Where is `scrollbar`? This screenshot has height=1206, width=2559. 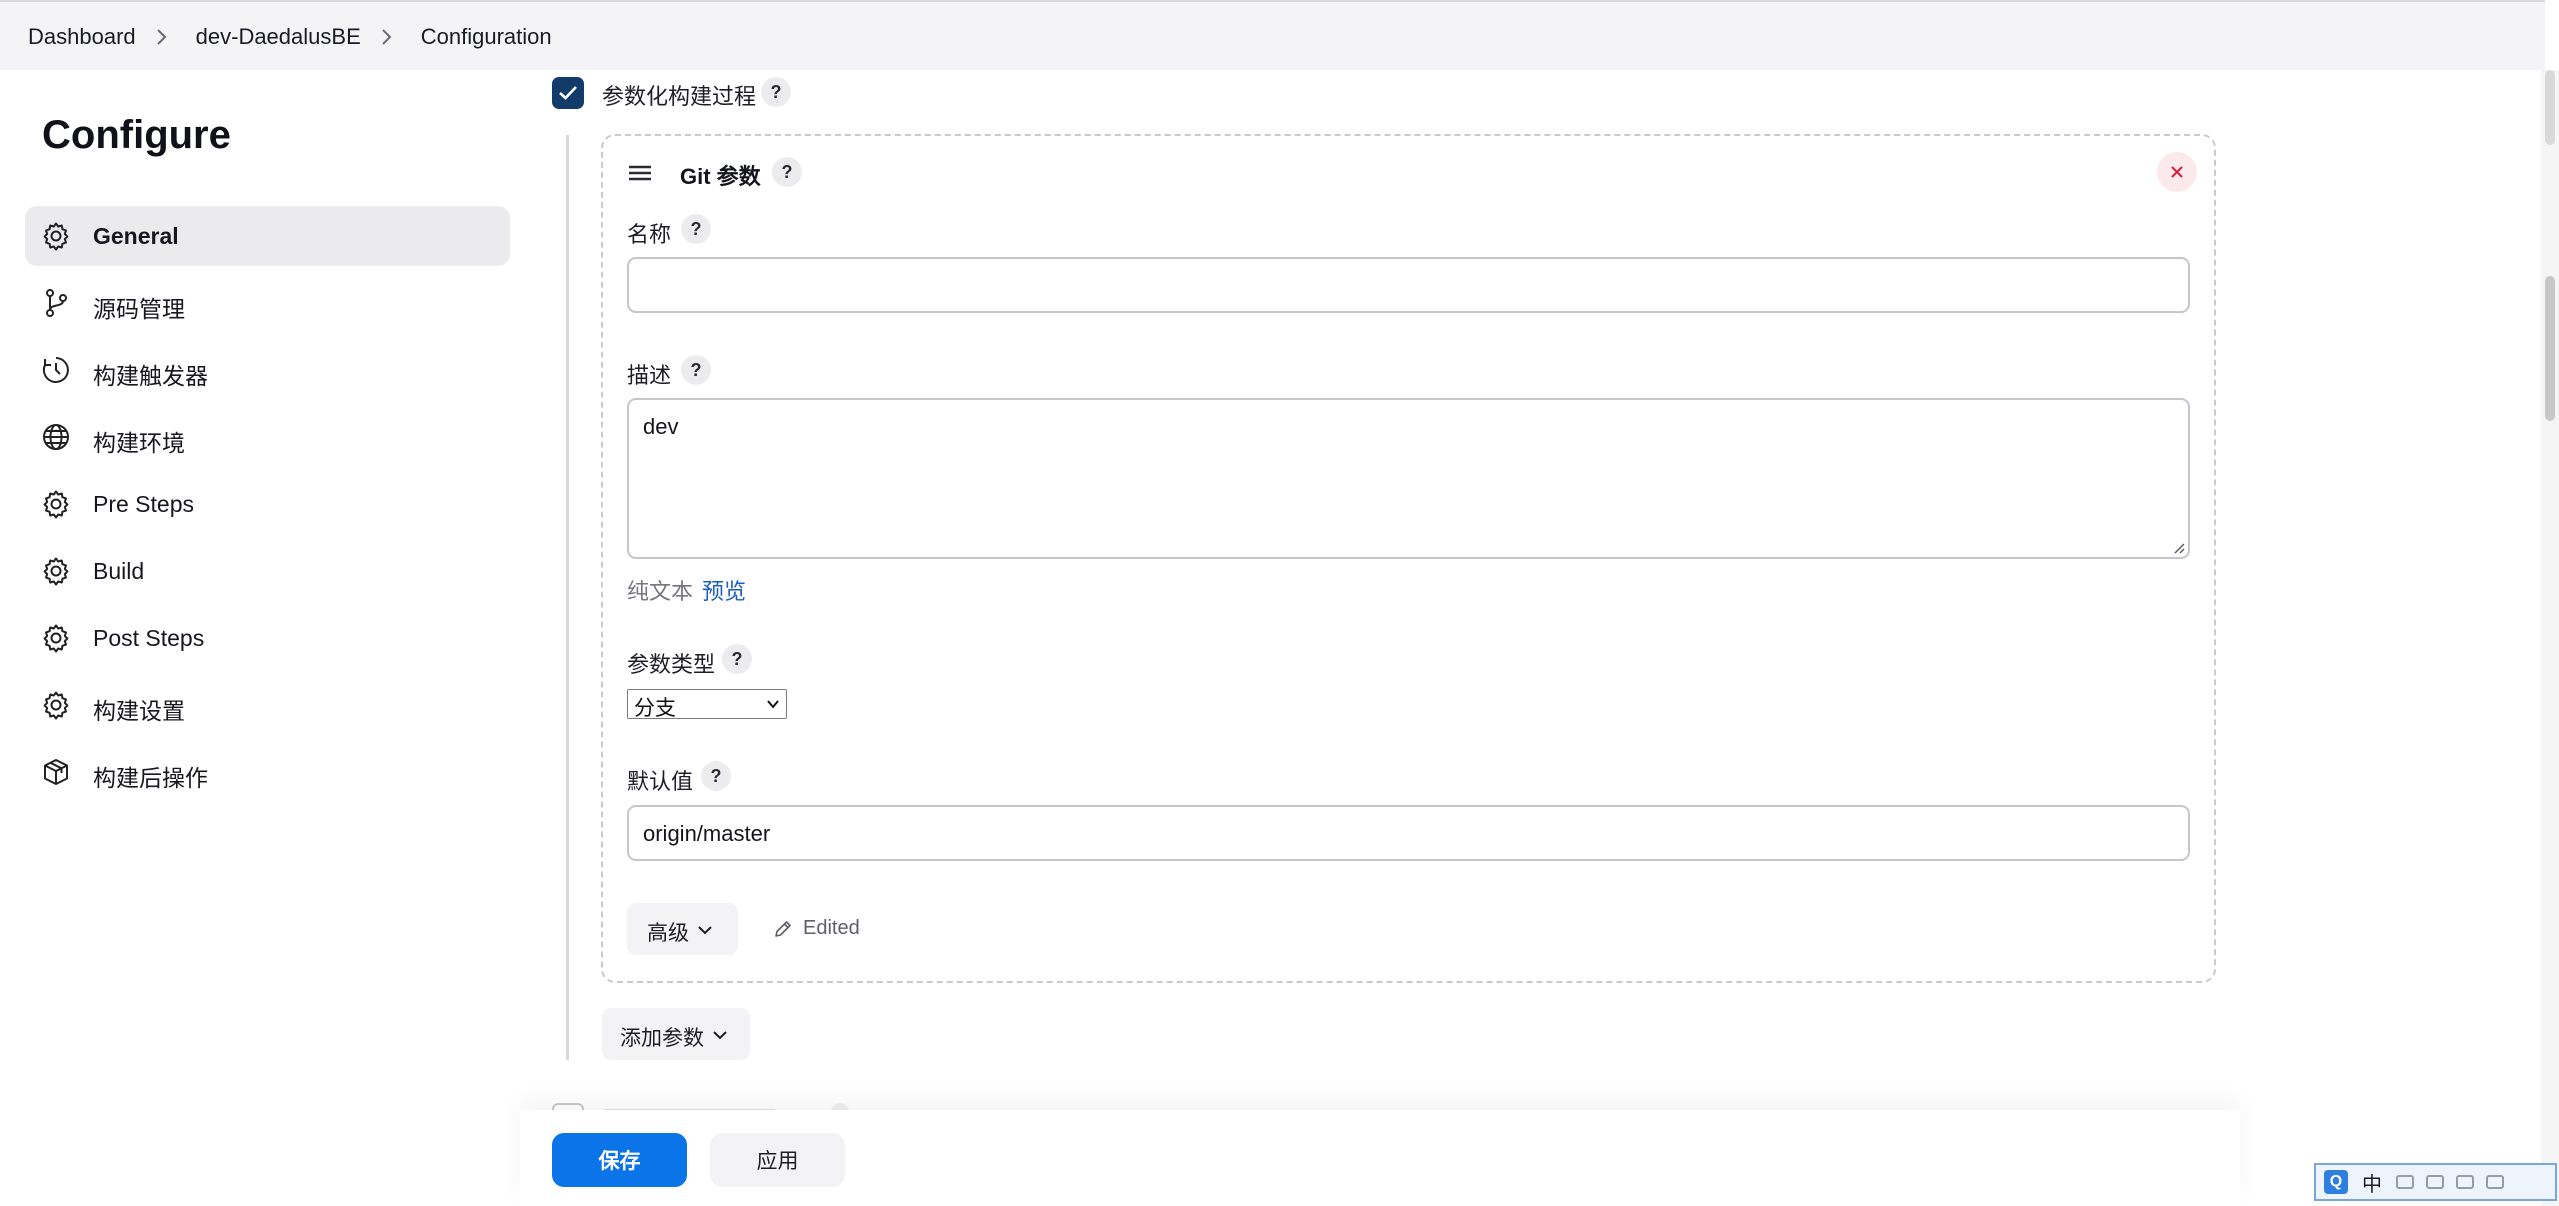
scrollbar is located at coordinates (2550, 638).